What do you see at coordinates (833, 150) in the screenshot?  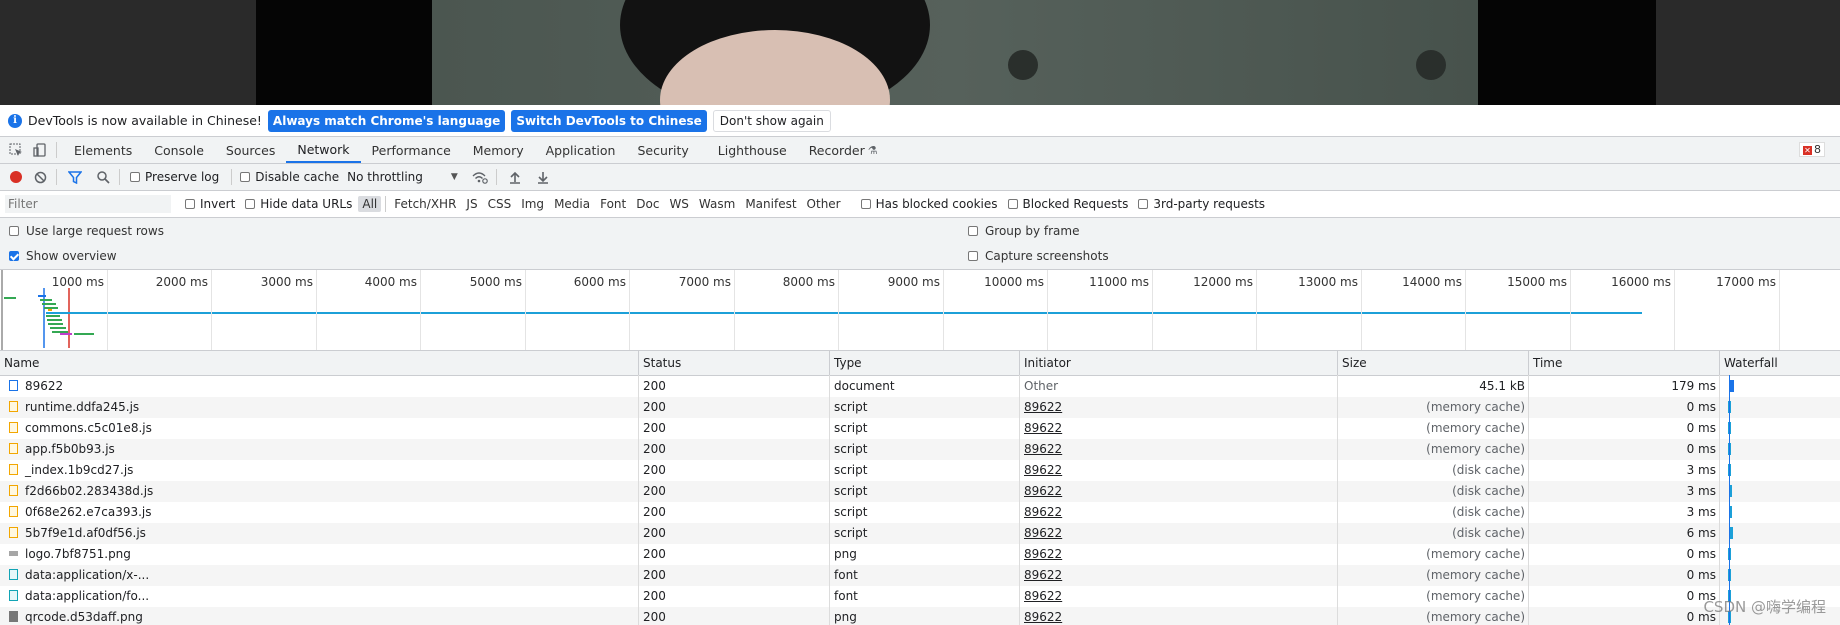 I see `tab-recorder: Recorder` at bounding box center [833, 150].